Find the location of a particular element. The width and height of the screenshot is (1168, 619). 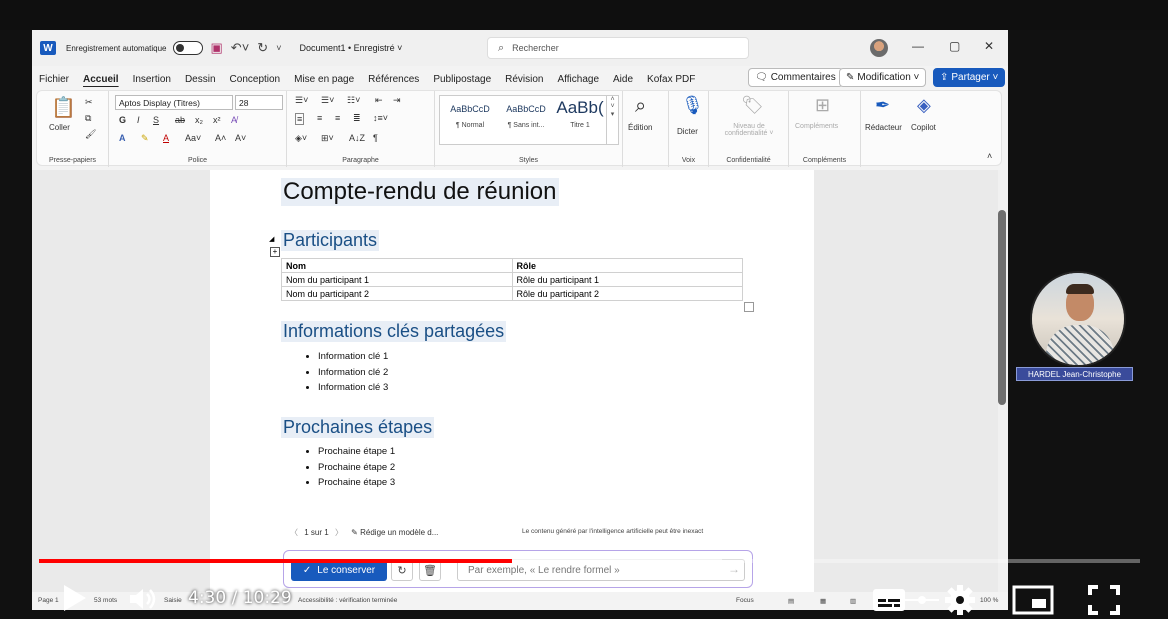

highlight-icon: ✎ is located at coordinates (145, 138).